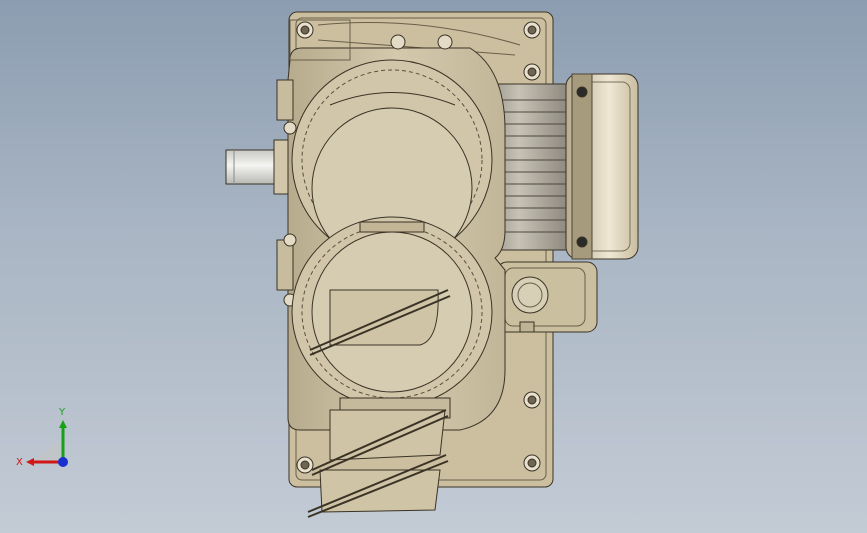  What do you see at coordinates (62, 412) in the screenshot?
I see `y-axis-label: Y` at bounding box center [62, 412].